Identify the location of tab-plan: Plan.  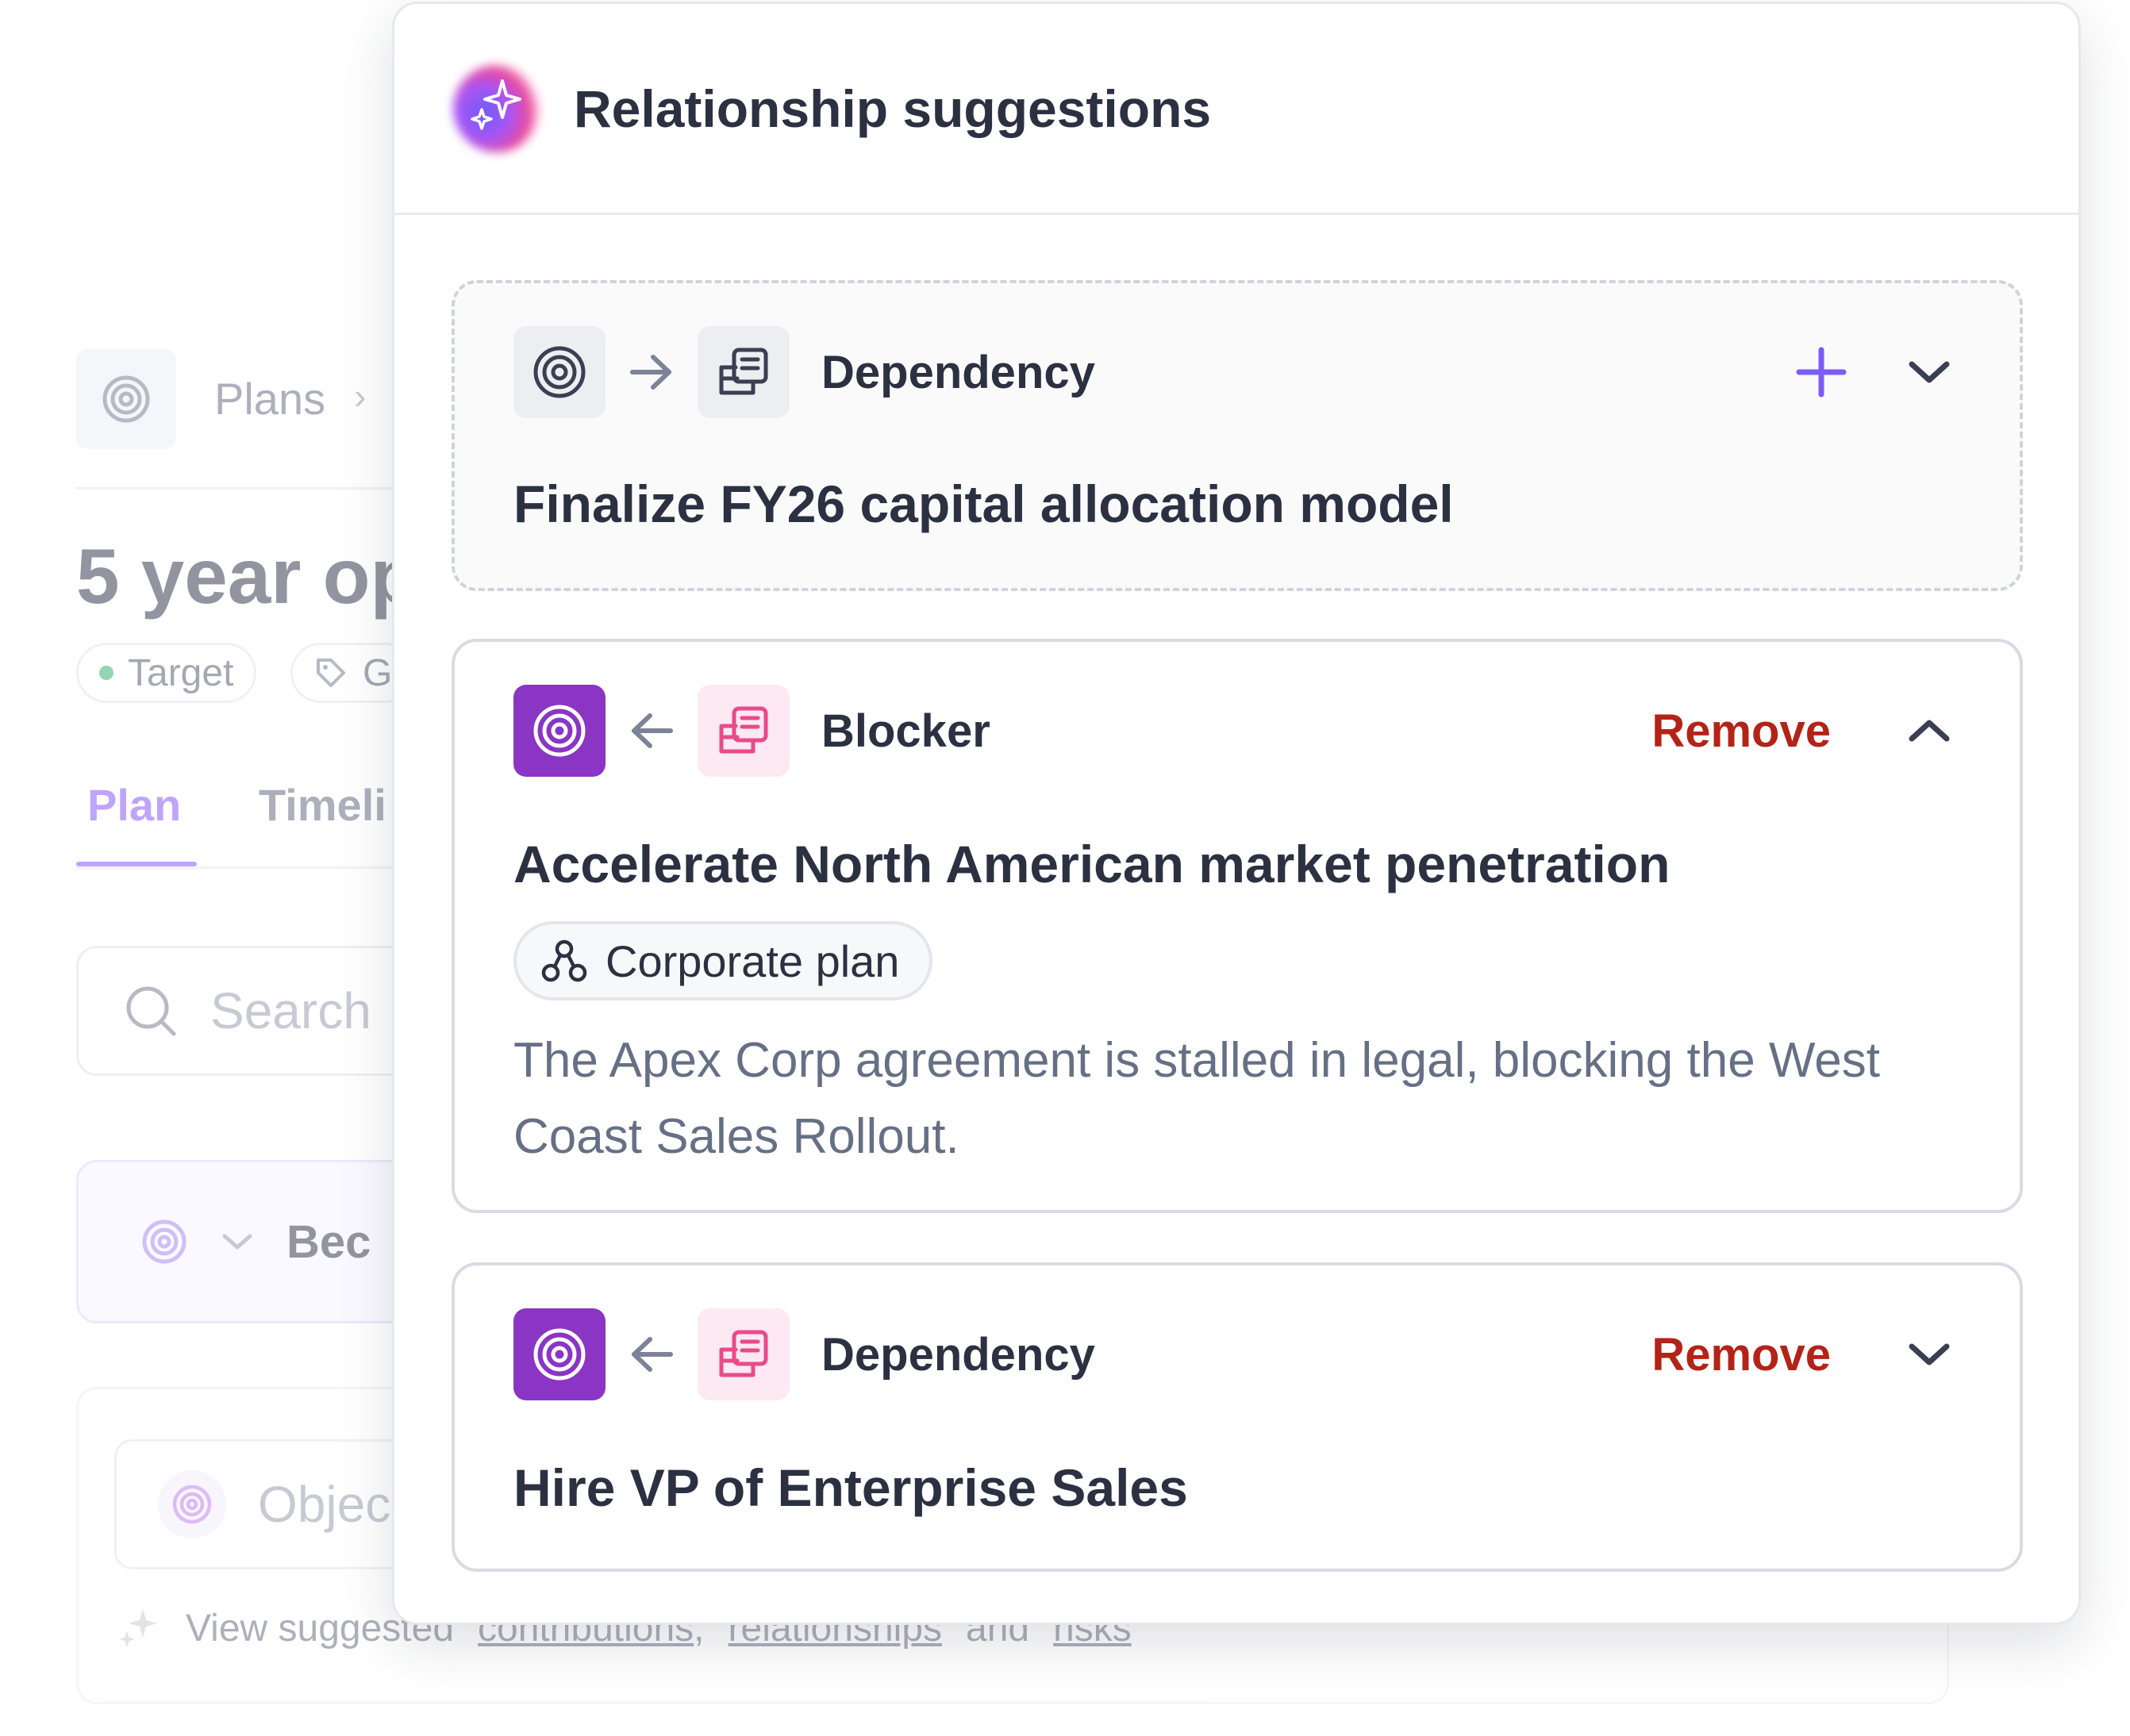
(134, 805).